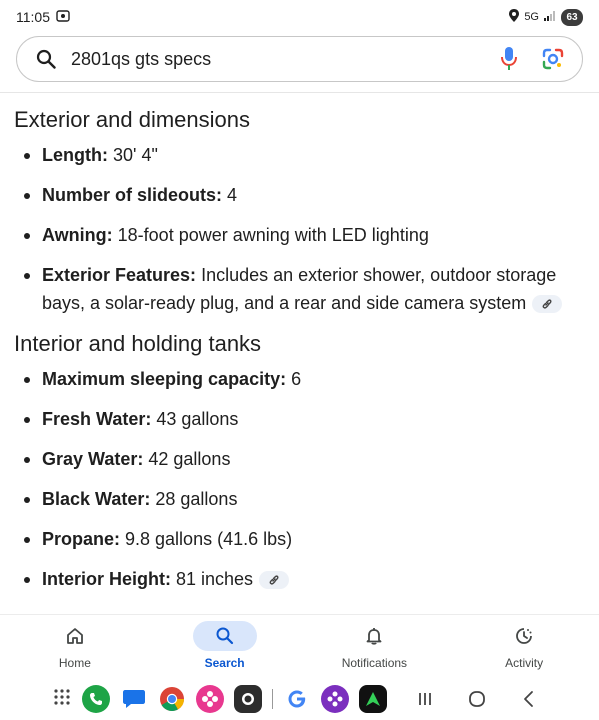  I want to click on google-app-icon, so click(297, 699).